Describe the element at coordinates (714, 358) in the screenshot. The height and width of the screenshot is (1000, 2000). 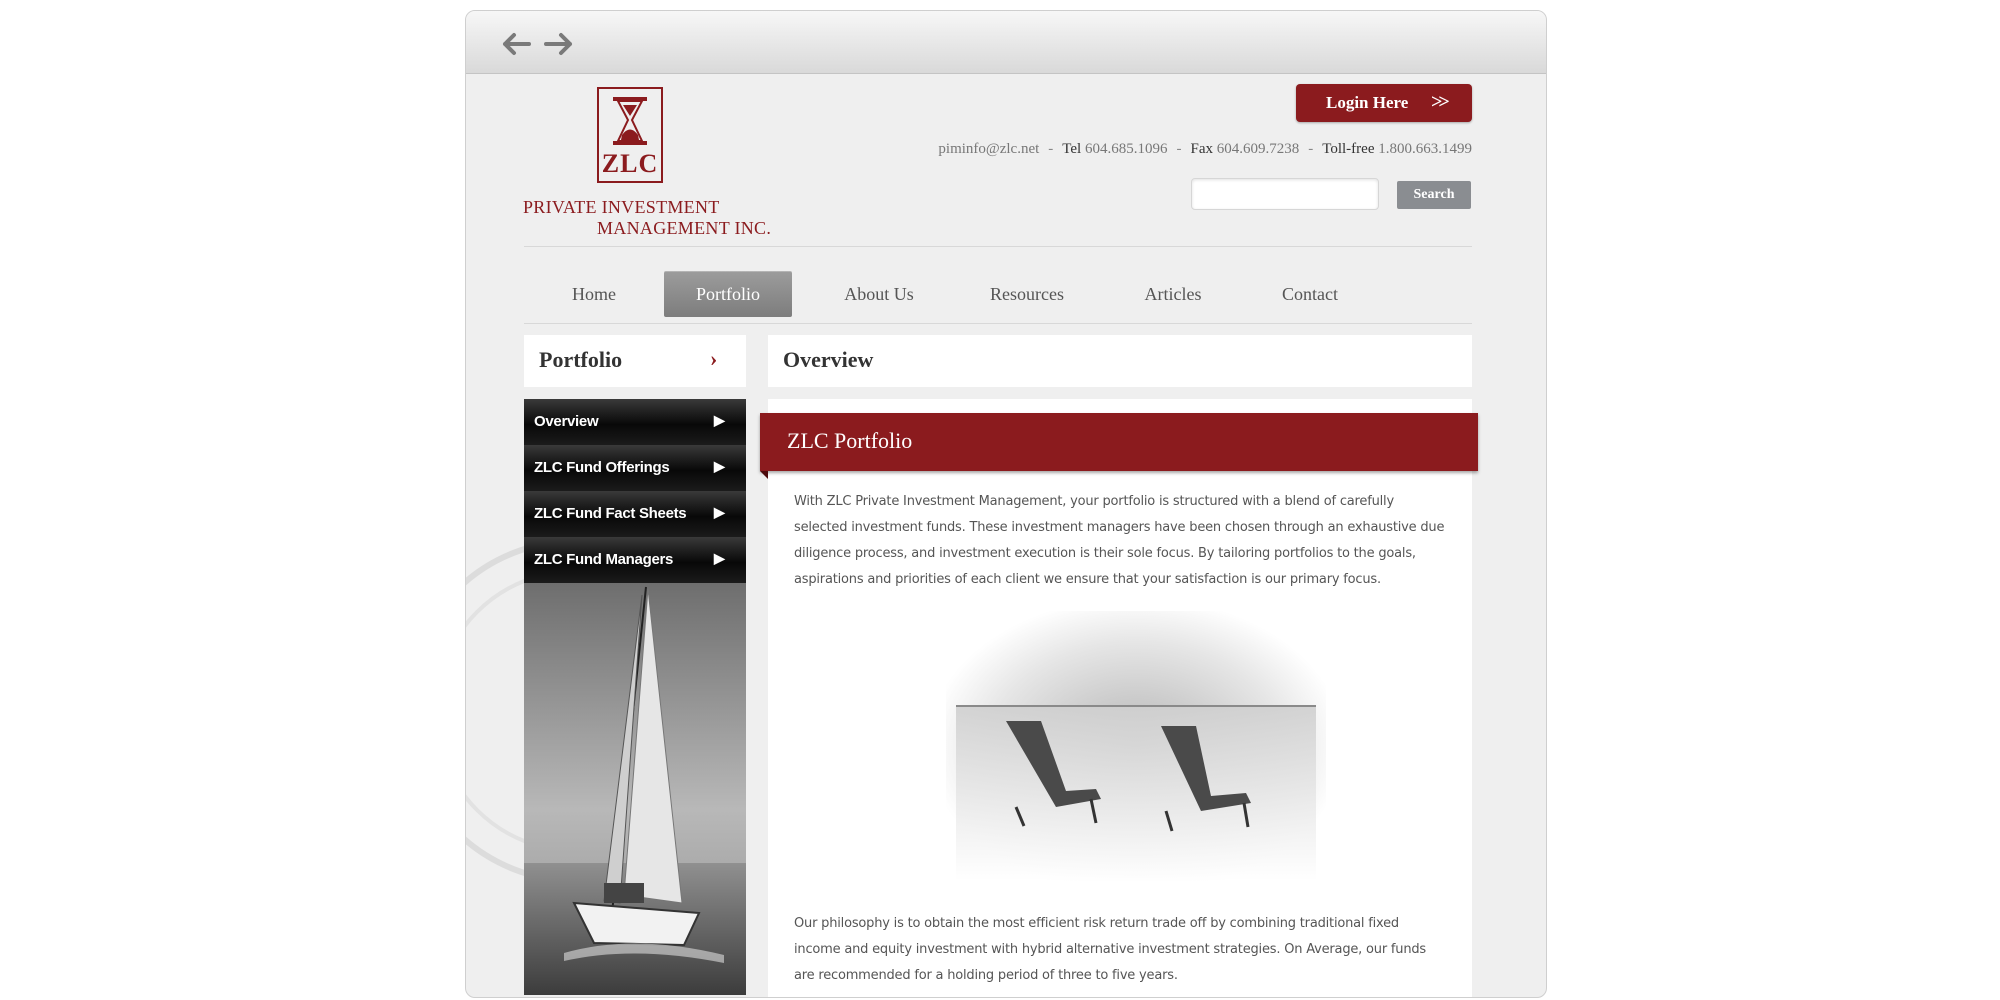
I see `chevron-right-icon: ›` at that location.